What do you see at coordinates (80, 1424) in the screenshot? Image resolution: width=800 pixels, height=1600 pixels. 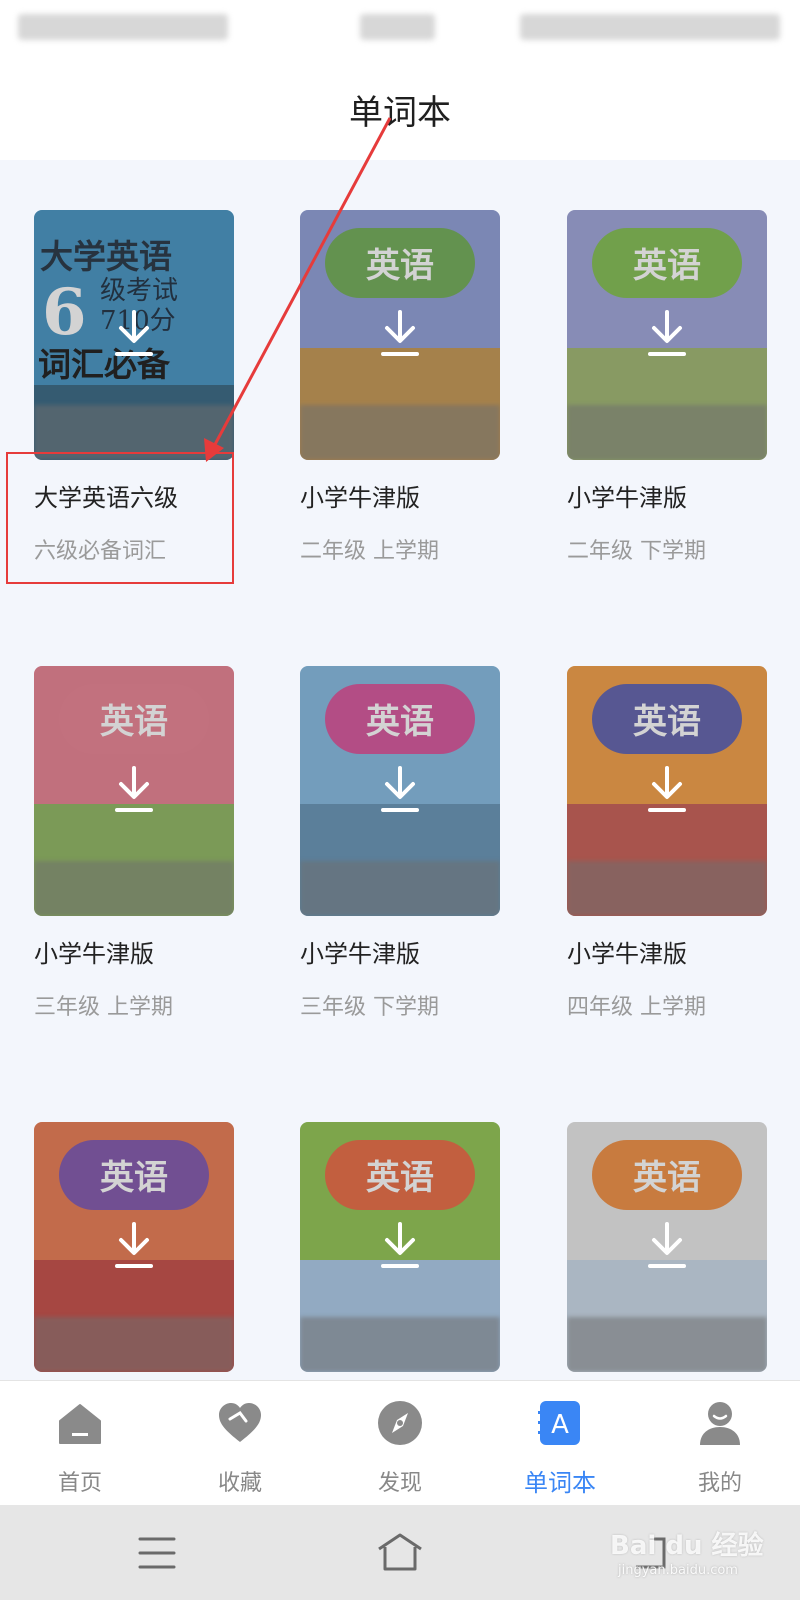 I see `home-icon` at bounding box center [80, 1424].